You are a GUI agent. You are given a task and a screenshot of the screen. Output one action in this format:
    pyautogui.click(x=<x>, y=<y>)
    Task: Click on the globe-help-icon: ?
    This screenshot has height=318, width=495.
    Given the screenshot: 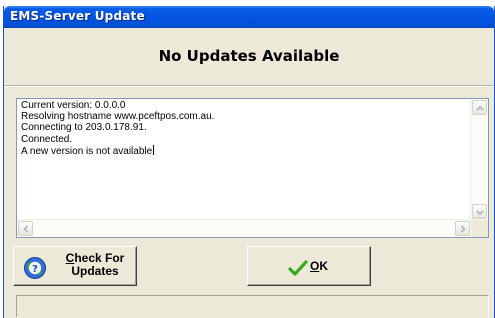 What is the action you would take?
    pyautogui.click(x=35, y=270)
    